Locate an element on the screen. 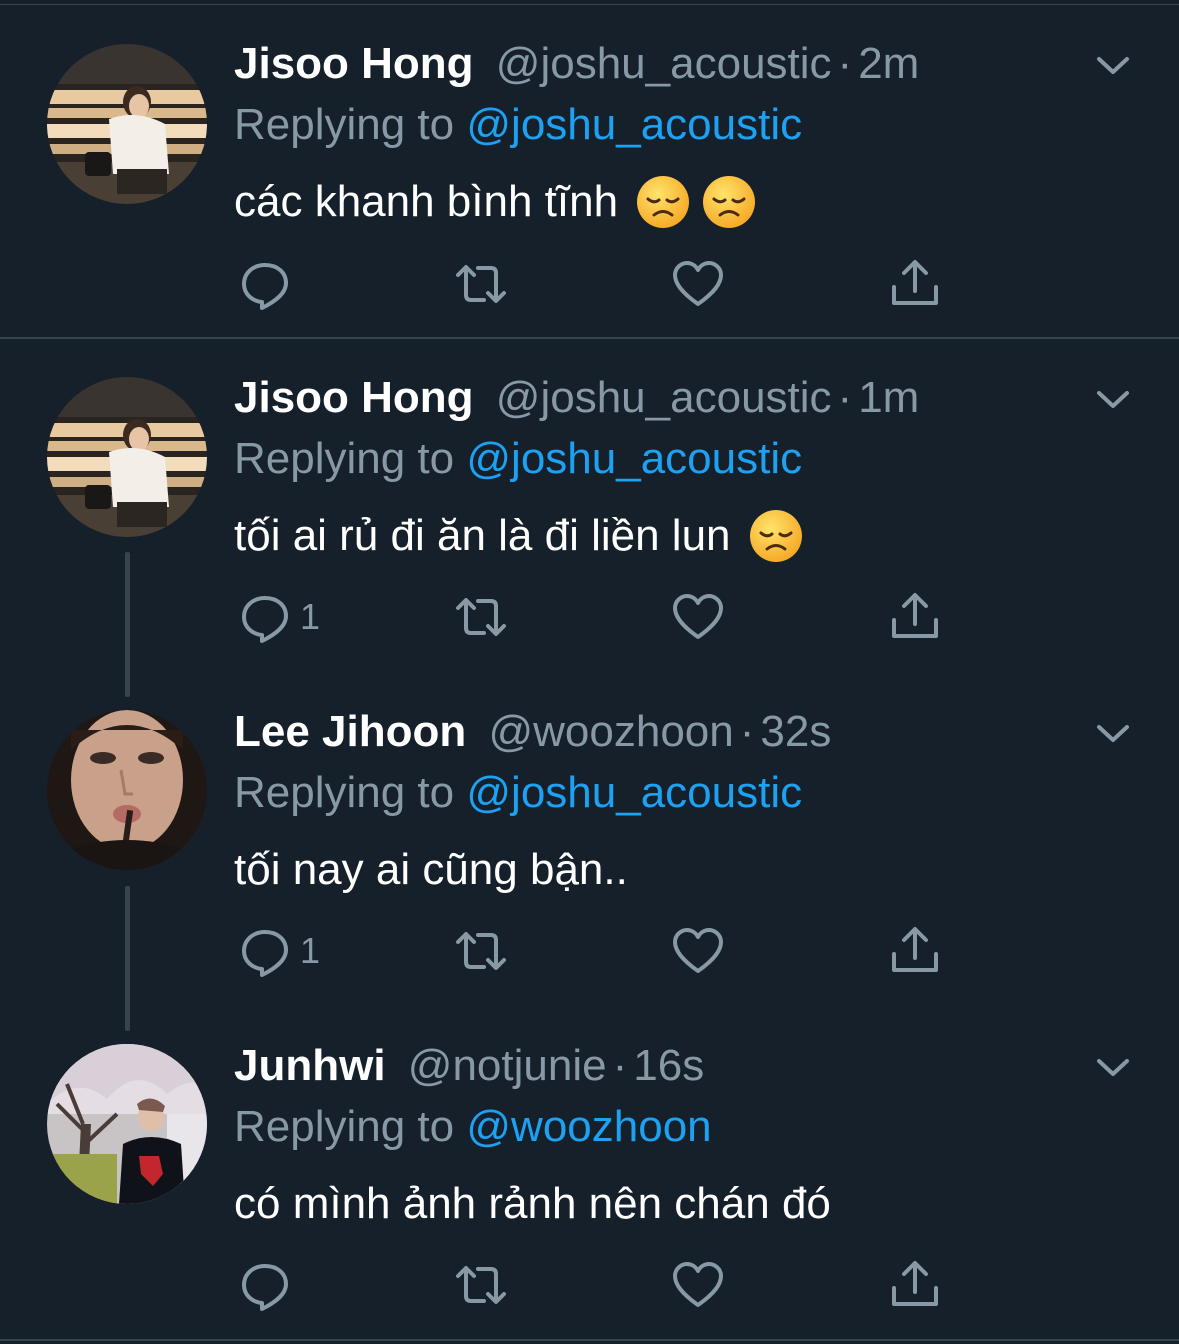  display-name: Lee Jihoon is located at coordinates (350, 731).